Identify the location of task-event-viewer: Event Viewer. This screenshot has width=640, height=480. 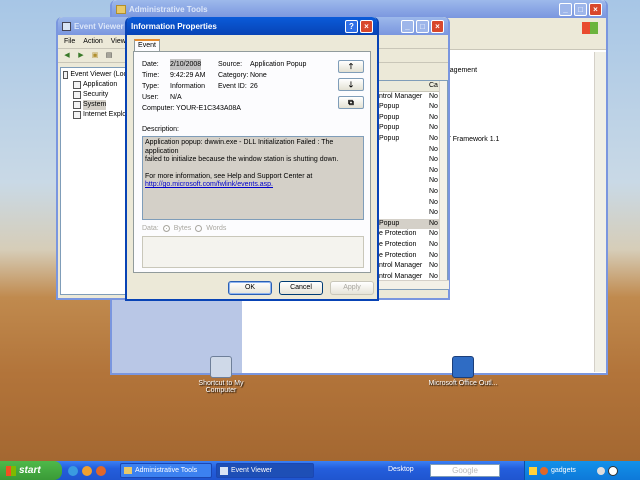
(265, 470).